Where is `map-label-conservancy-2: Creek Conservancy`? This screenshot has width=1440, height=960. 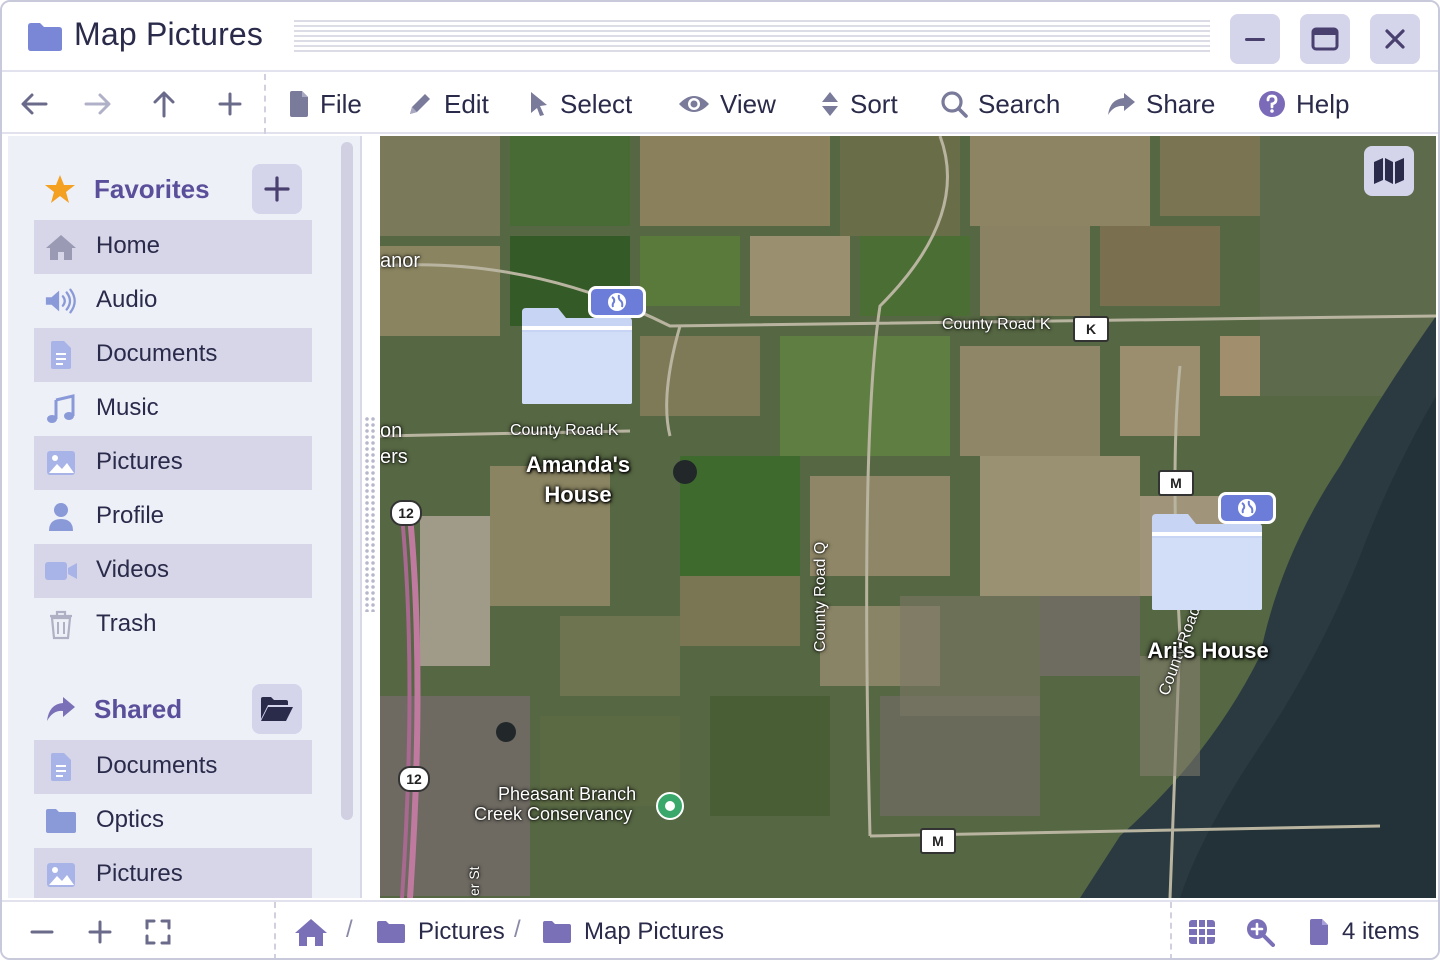
map-label-conservancy-2: Creek Conservancy is located at coordinates (553, 814).